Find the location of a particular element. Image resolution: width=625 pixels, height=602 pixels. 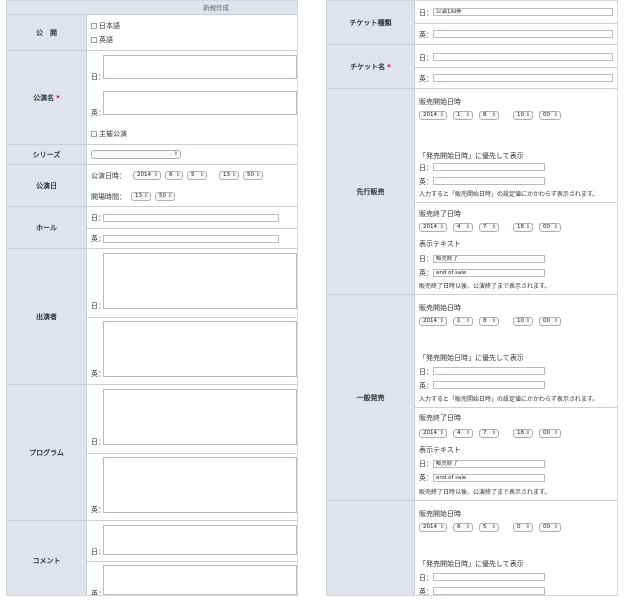

general-priority-note: 入力すると「販売開始日時」の設定値にかかわらず表示されます。 is located at coordinates (509, 399).